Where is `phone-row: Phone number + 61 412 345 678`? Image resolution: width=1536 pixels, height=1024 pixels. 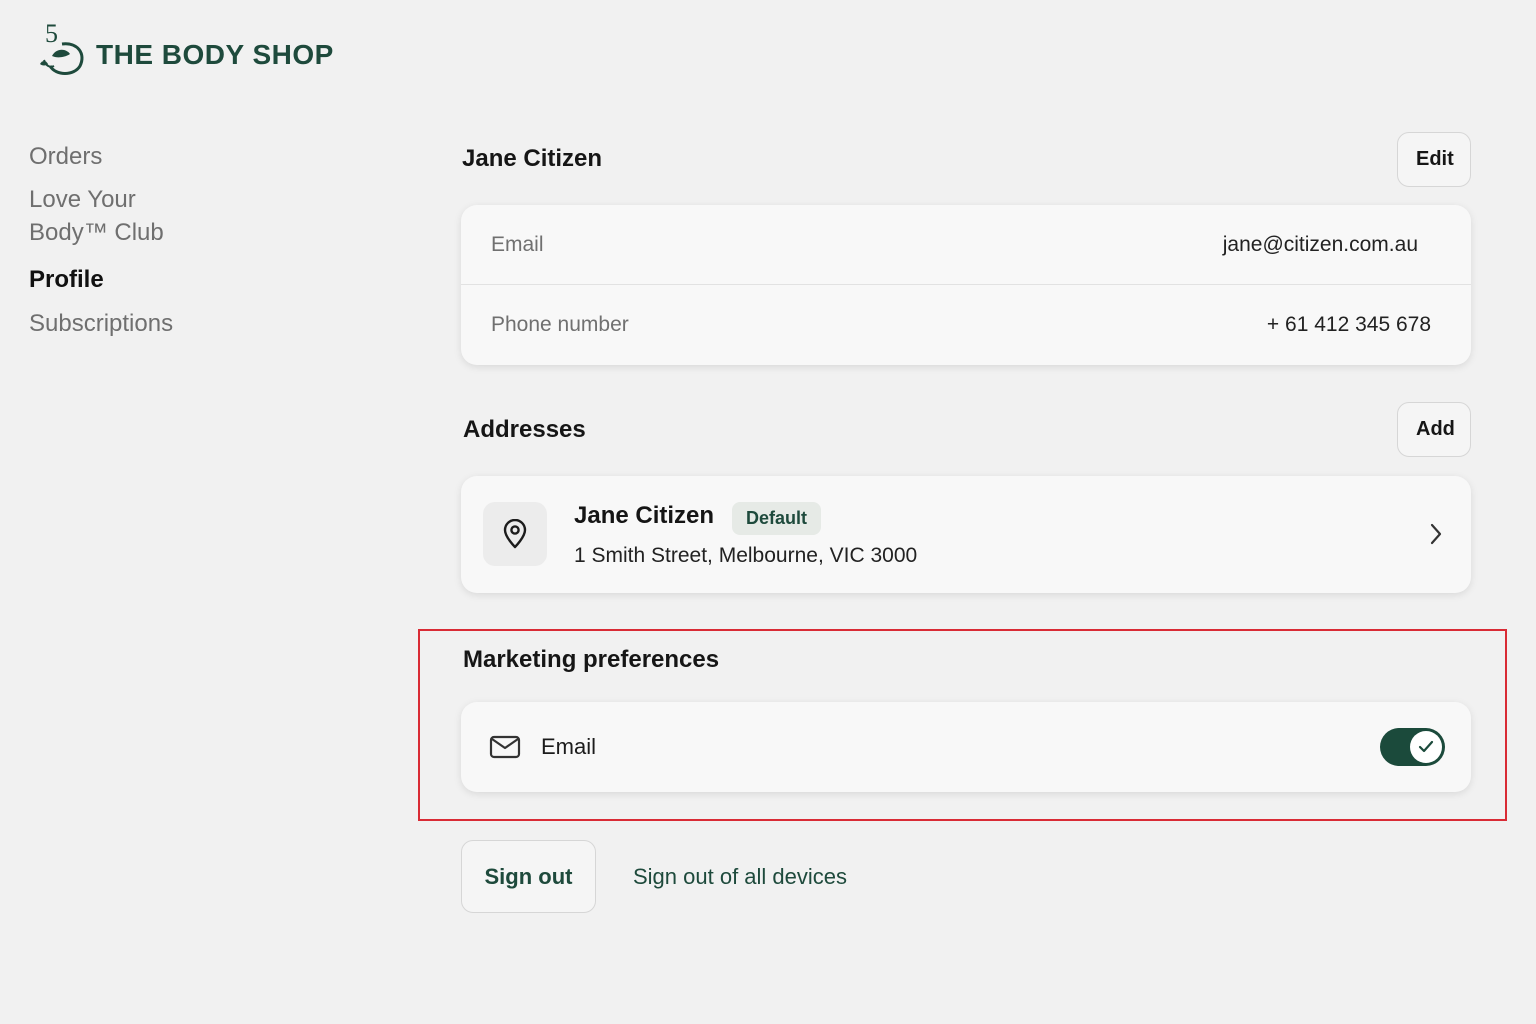 phone-row: Phone number + 61 412 345 678 is located at coordinates (966, 325).